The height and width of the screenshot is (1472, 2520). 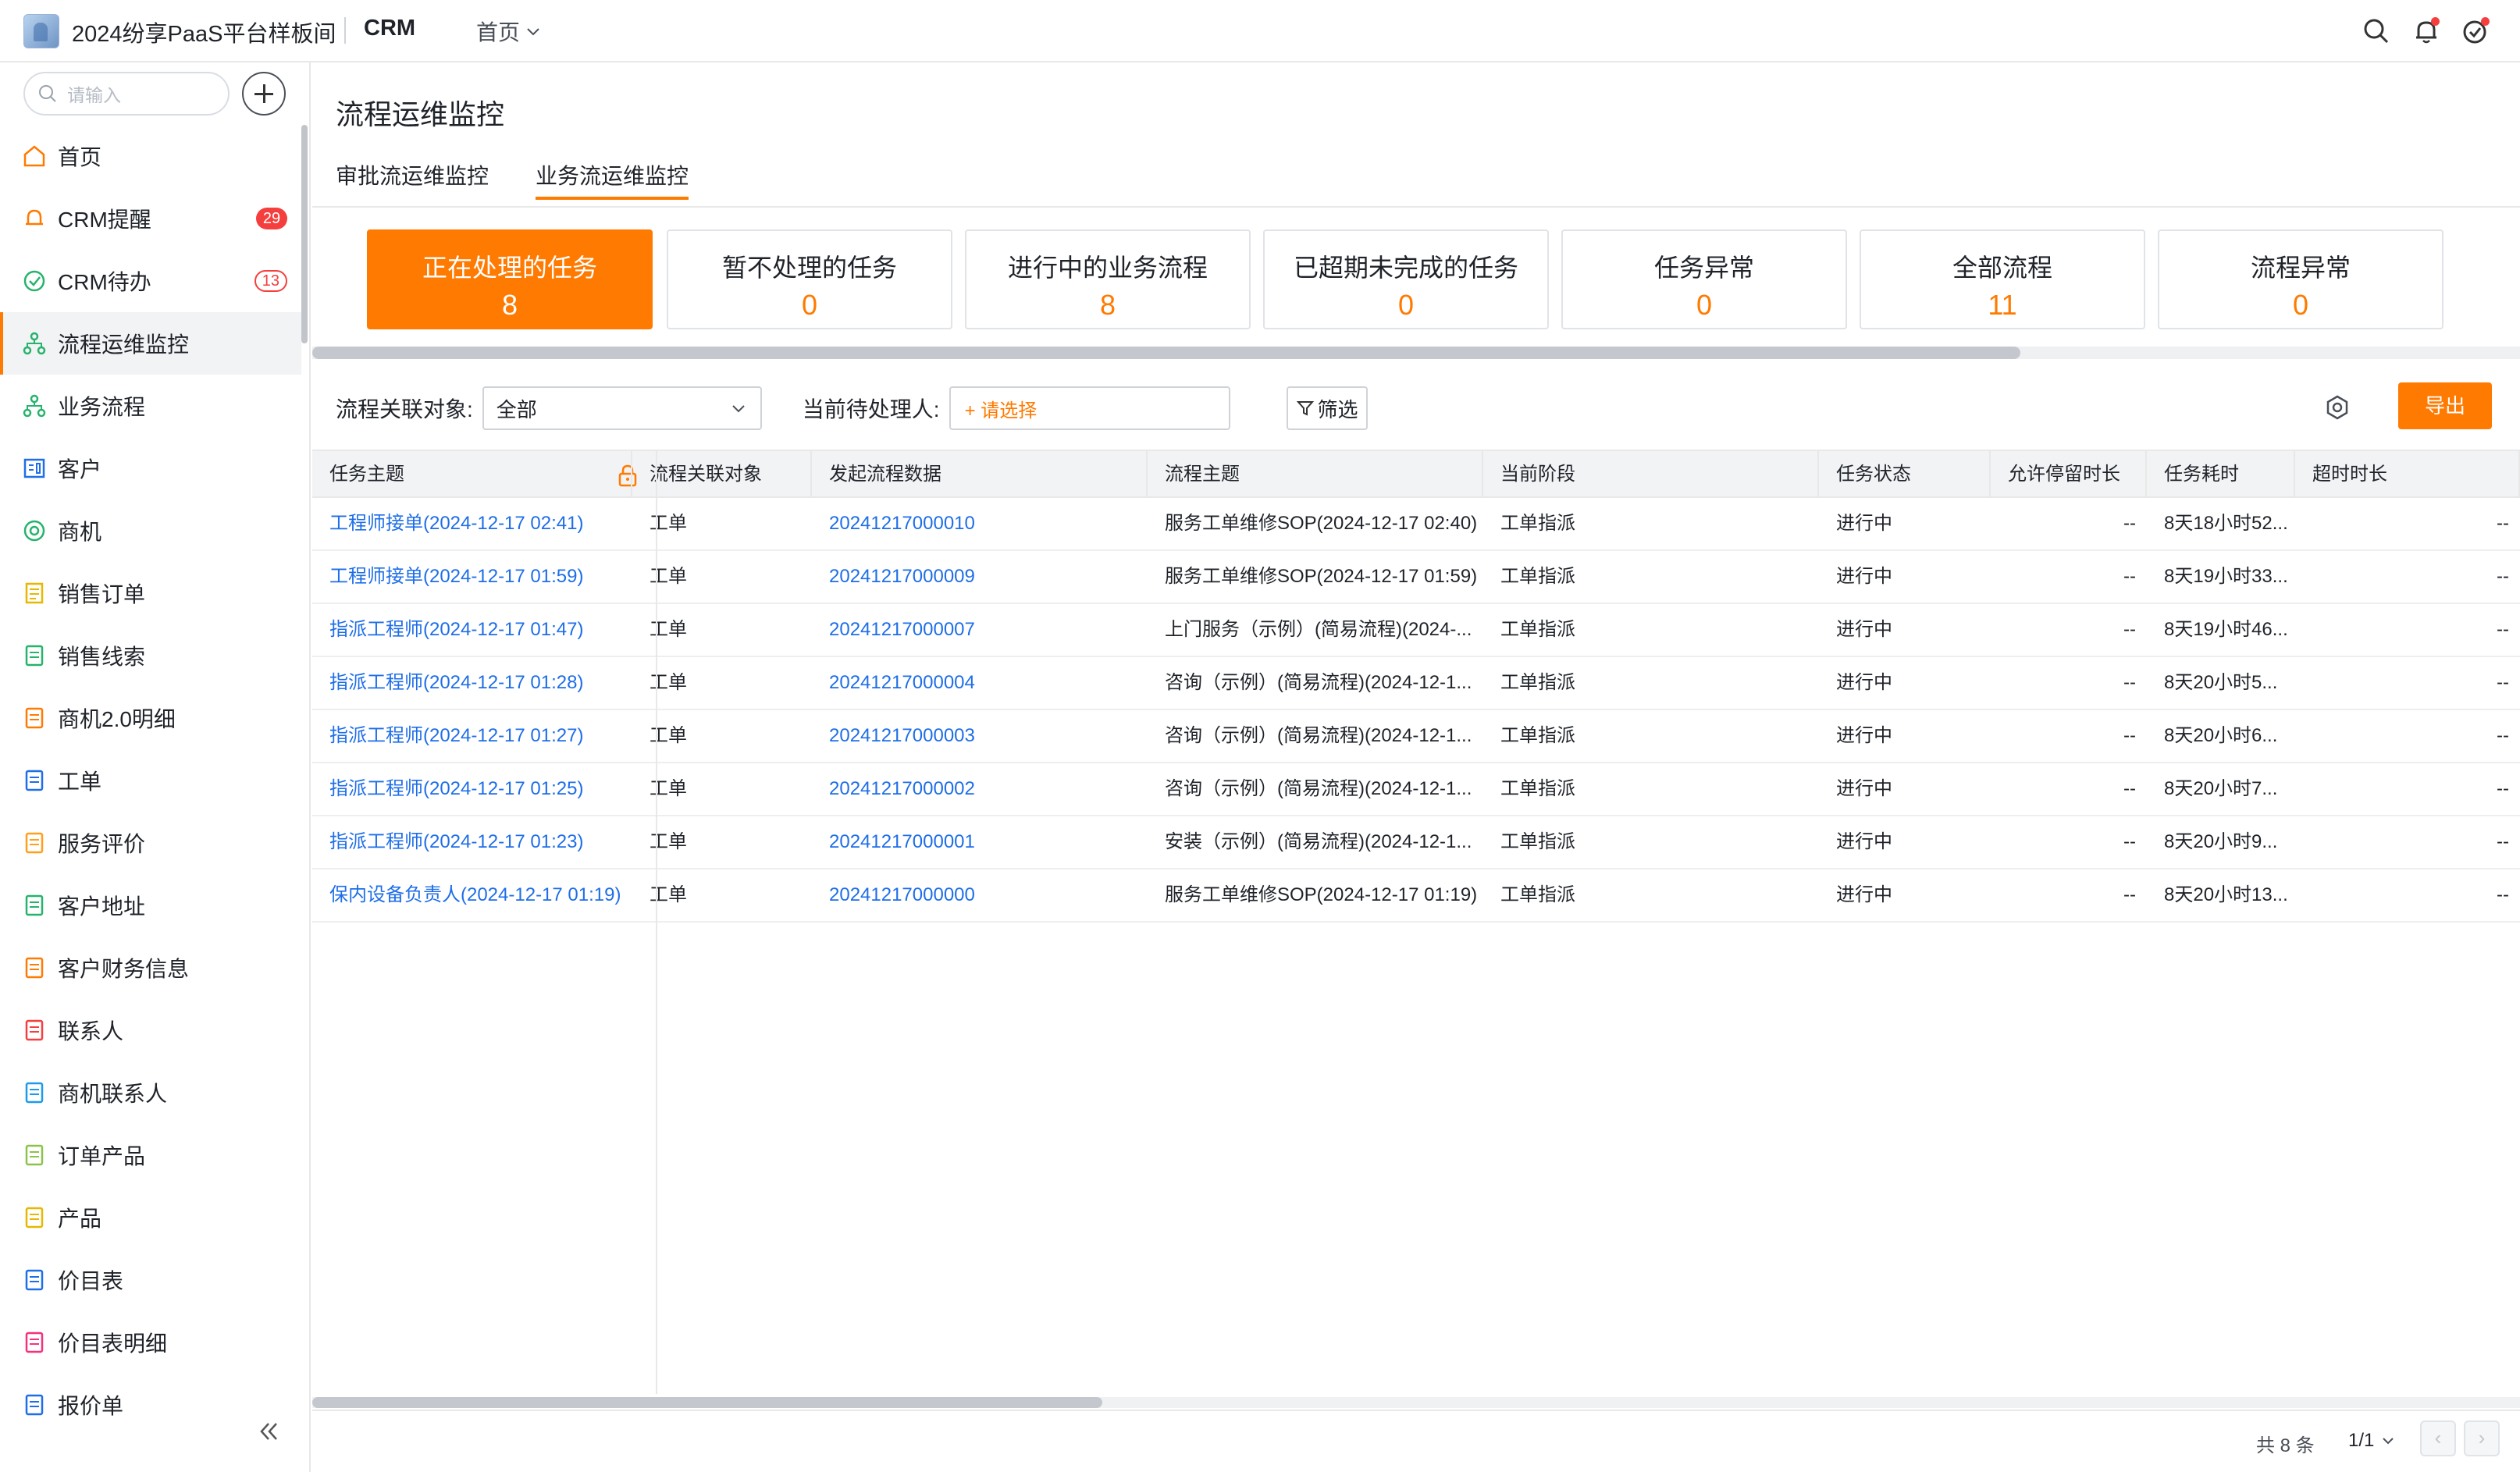 I want to click on quote-icon, so click(x=34, y=1405).